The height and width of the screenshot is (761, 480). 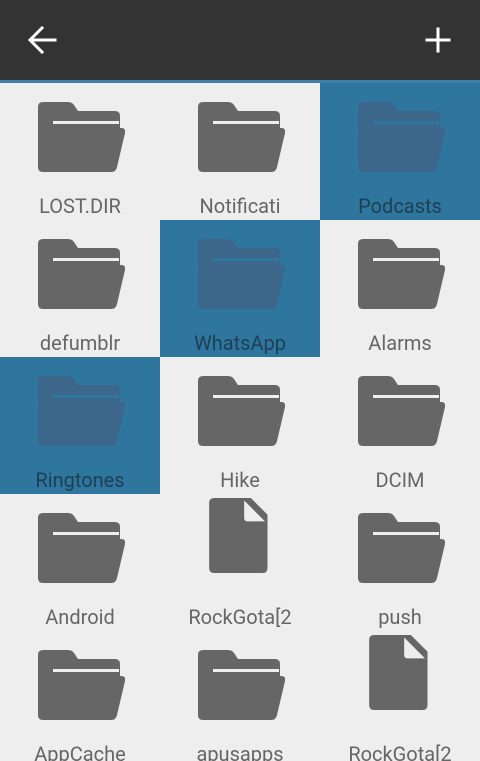 I want to click on folder-item: Alarms, so click(x=400, y=288).